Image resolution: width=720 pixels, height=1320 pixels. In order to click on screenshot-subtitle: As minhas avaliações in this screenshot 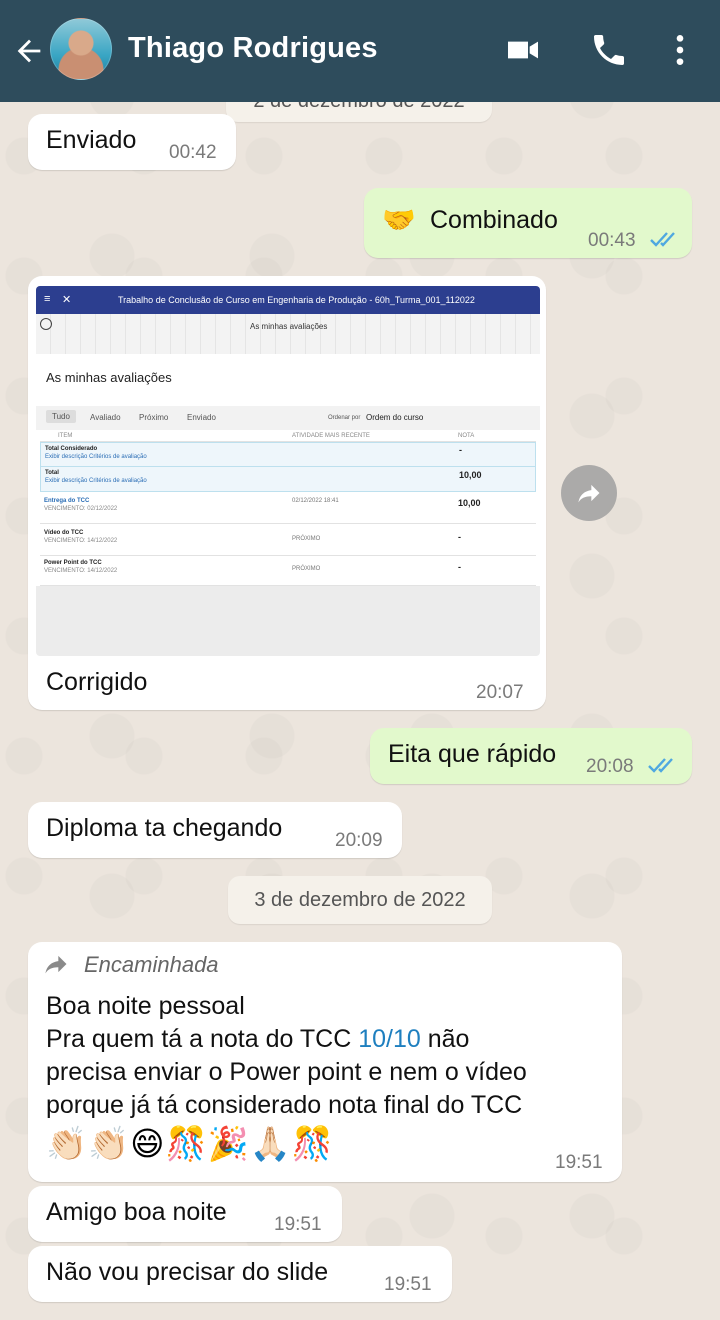, I will do `click(289, 326)`.